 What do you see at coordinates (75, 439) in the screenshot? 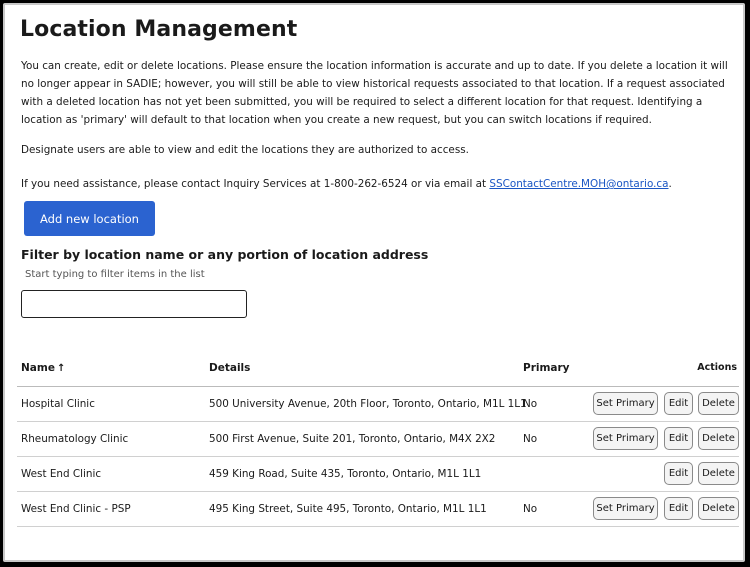
I see `location-name: Rheumatology Clinic` at bounding box center [75, 439].